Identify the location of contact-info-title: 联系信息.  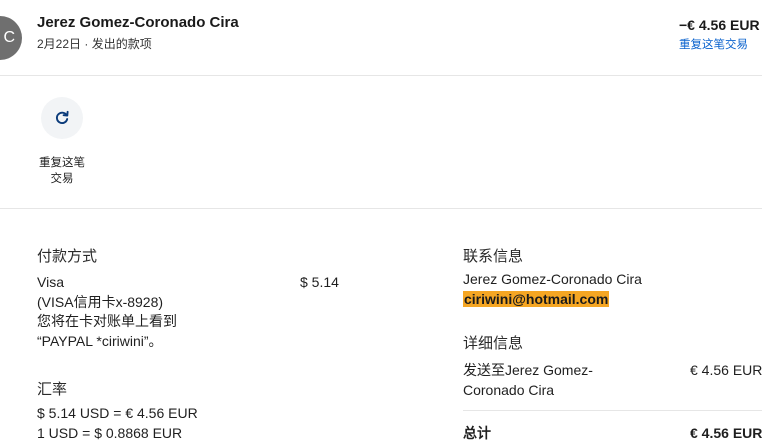
(493, 256).